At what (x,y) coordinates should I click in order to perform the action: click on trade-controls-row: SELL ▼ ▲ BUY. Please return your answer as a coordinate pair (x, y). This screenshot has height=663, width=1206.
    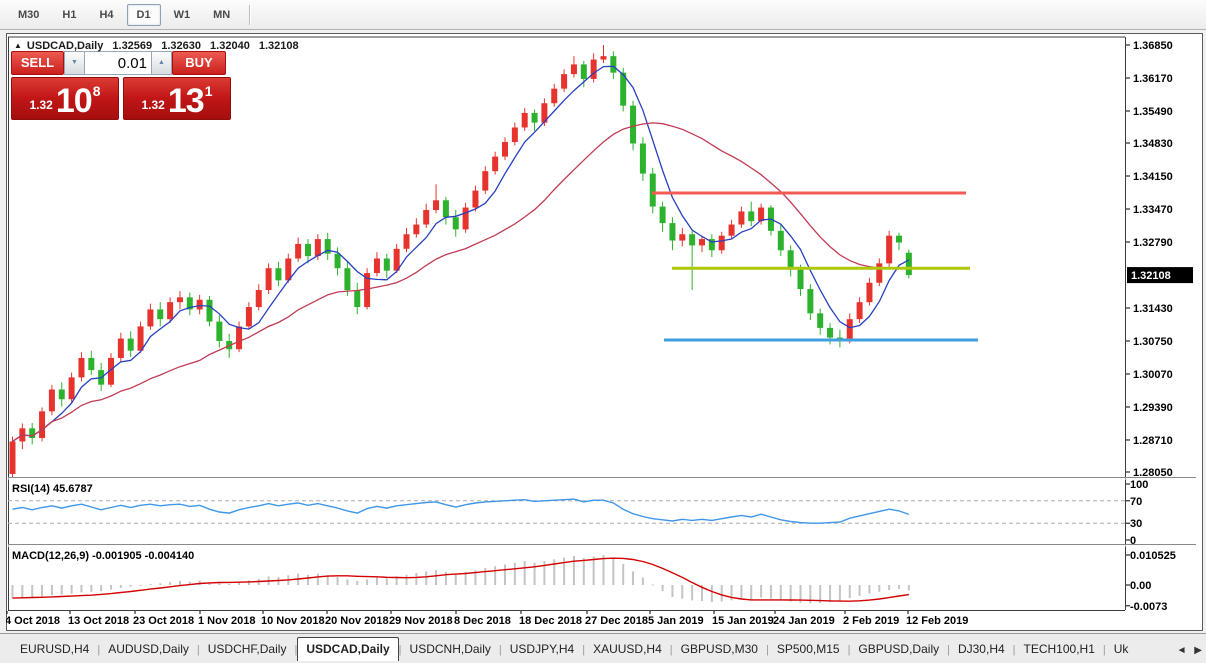
    Looking at the image, I should click on (124, 63).